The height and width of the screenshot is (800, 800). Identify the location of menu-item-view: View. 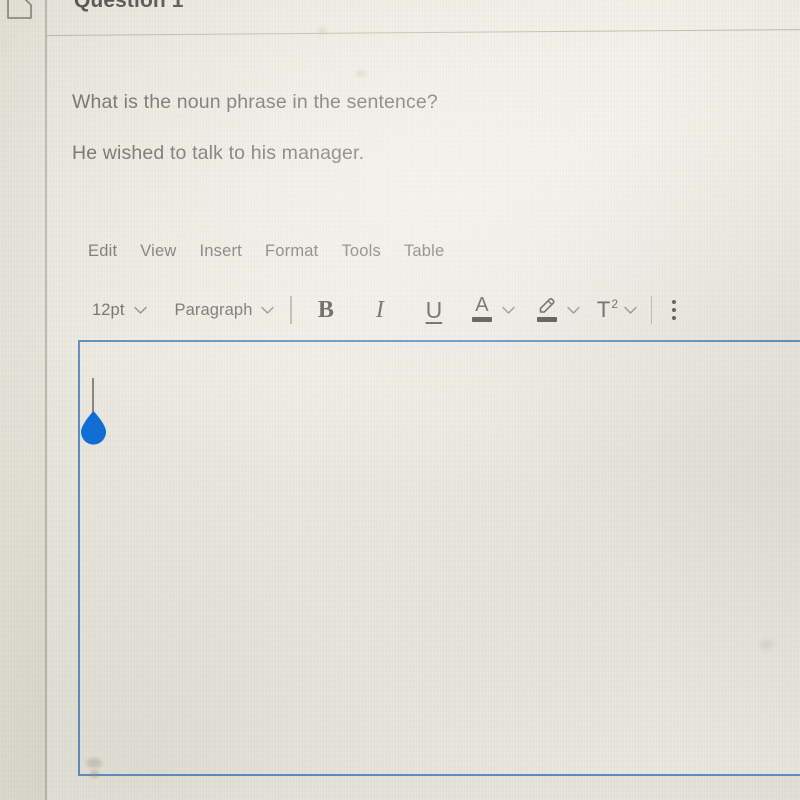
(158, 251).